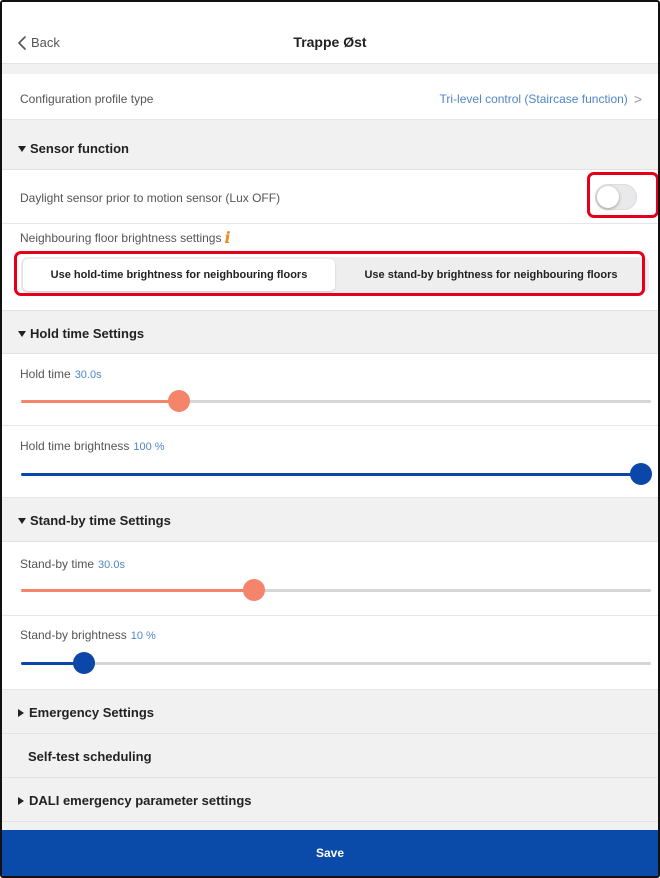 The width and height of the screenshot is (660, 878). Describe the element at coordinates (330, 462) in the screenshot. I see `hold-brightness-row: Hold time brightness 100 %` at that location.